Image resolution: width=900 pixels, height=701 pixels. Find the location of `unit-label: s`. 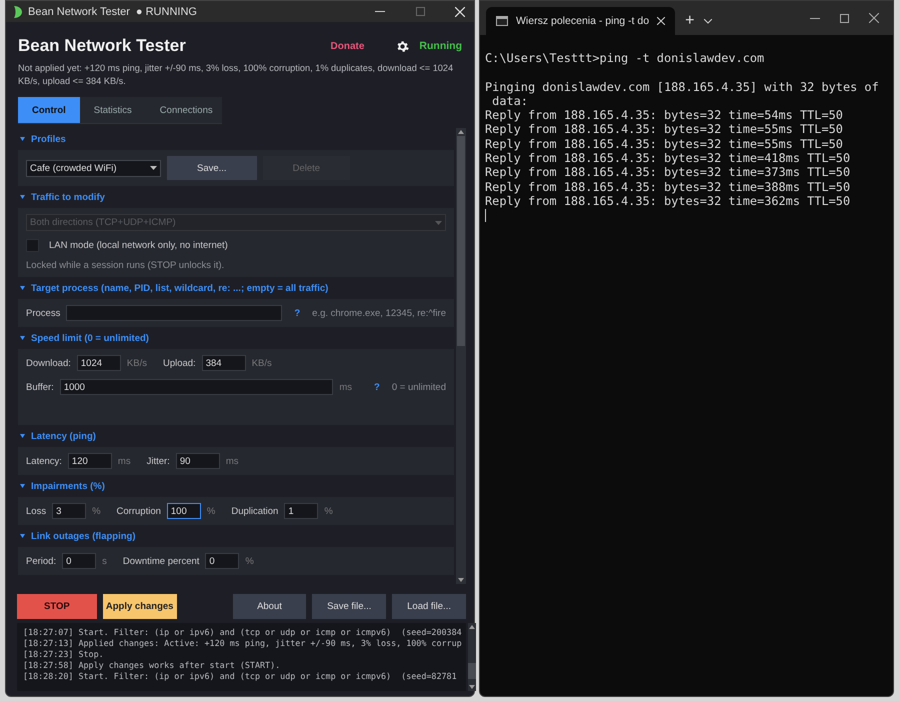

unit-label: s is located at coordinates (104, 561).